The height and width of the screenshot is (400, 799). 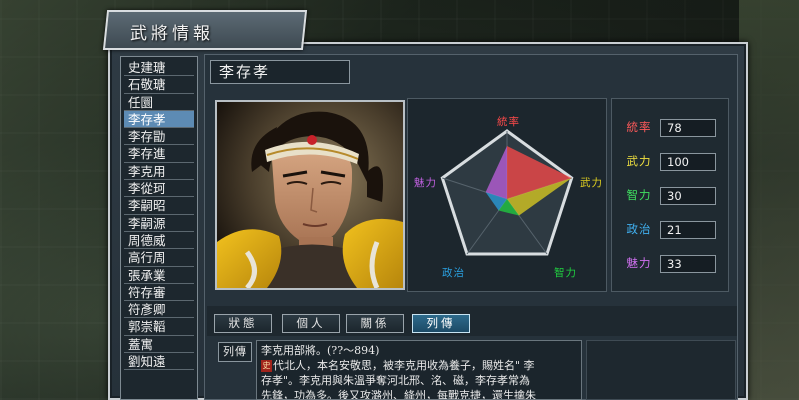 I want to click on stat-label: 統率, so click(x=639, y=127).